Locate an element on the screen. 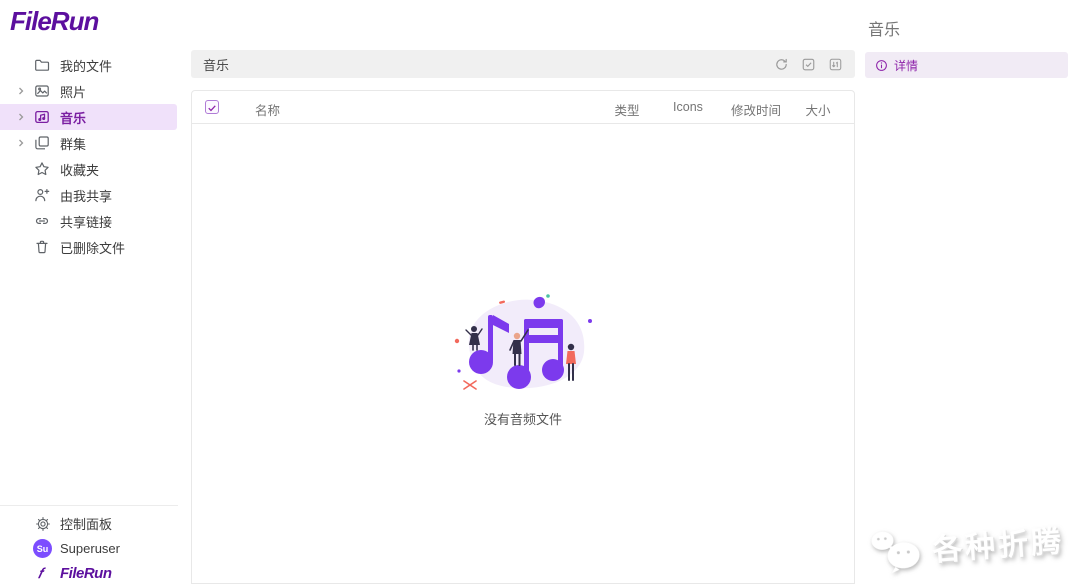 Image resolution: width=1080 pixels, height=585 pixels. details-panel-title: 音乐 is located at coordinates (884, 30).